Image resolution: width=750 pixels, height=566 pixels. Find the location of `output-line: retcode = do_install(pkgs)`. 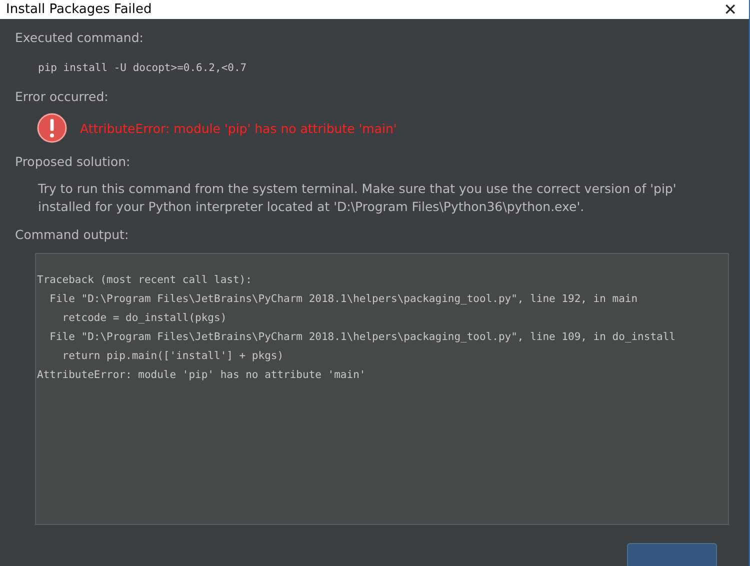

output-line: retcode = do_install(pkgs) is located at coordinates (144, 319).